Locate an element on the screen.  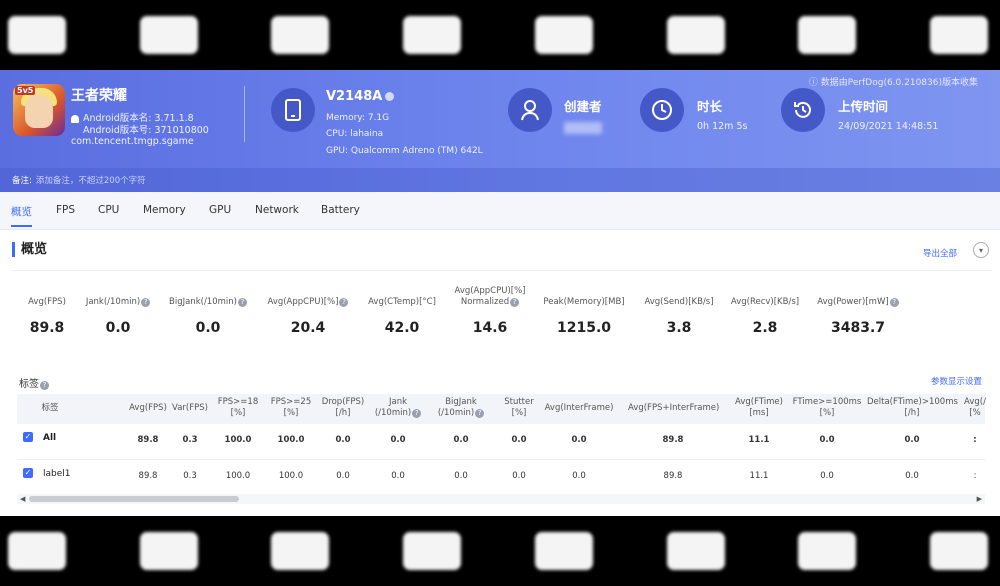
tab-overview: 概览 is located at coordinates (21, 215).